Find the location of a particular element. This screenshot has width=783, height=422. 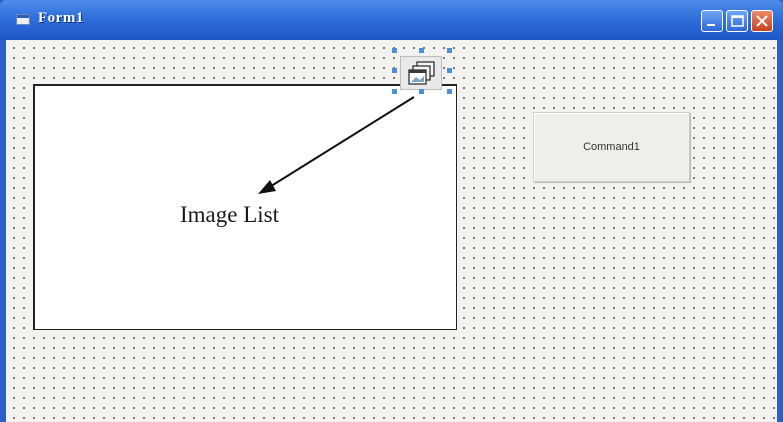

command-button: Command1 is located at coordinates (611, 147).